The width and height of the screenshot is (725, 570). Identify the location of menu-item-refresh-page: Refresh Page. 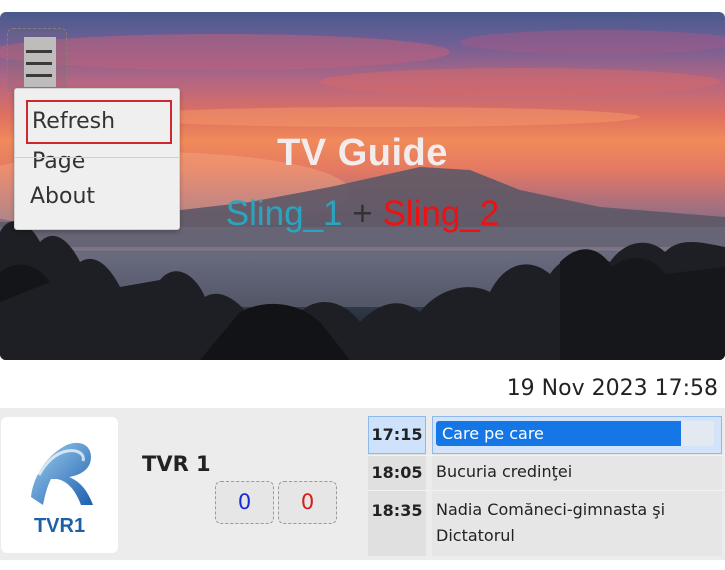
(99, 137).